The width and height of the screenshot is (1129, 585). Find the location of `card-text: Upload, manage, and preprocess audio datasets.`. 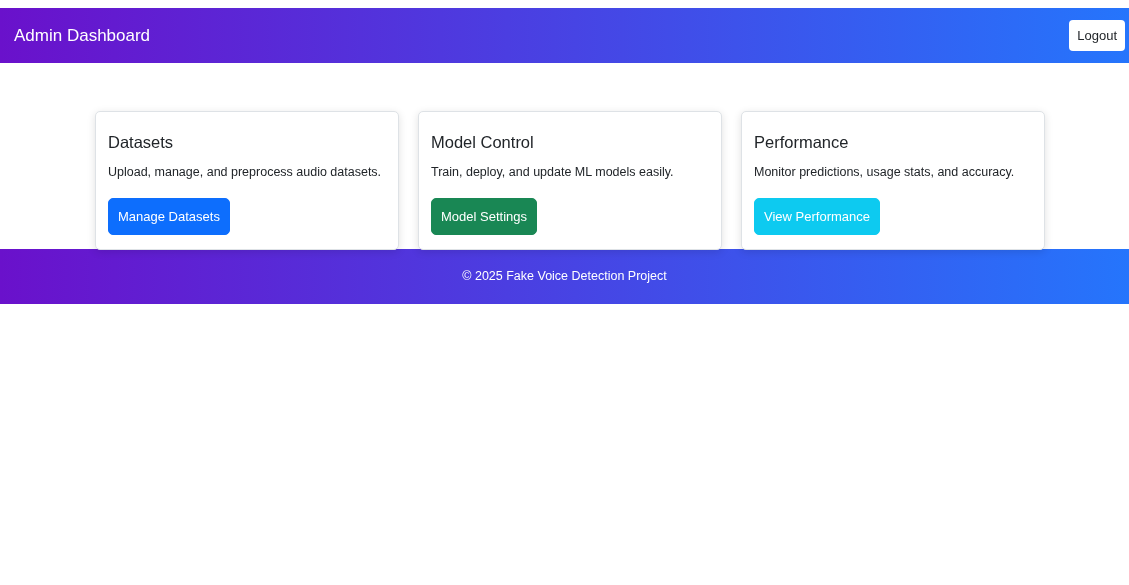

card-text: Upload, manage, and preprocess audio datasets. is located at coordinates (245, 172).